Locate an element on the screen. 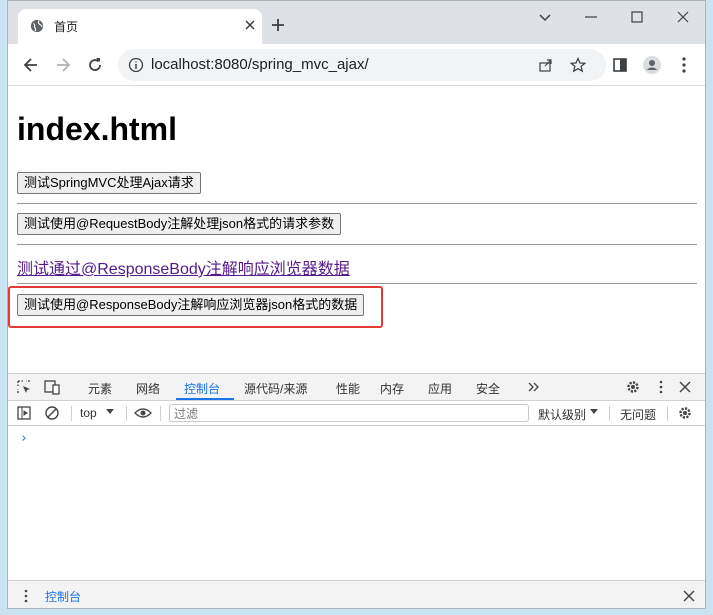  drawer-menu-icon is located at coordinates (26, 596).